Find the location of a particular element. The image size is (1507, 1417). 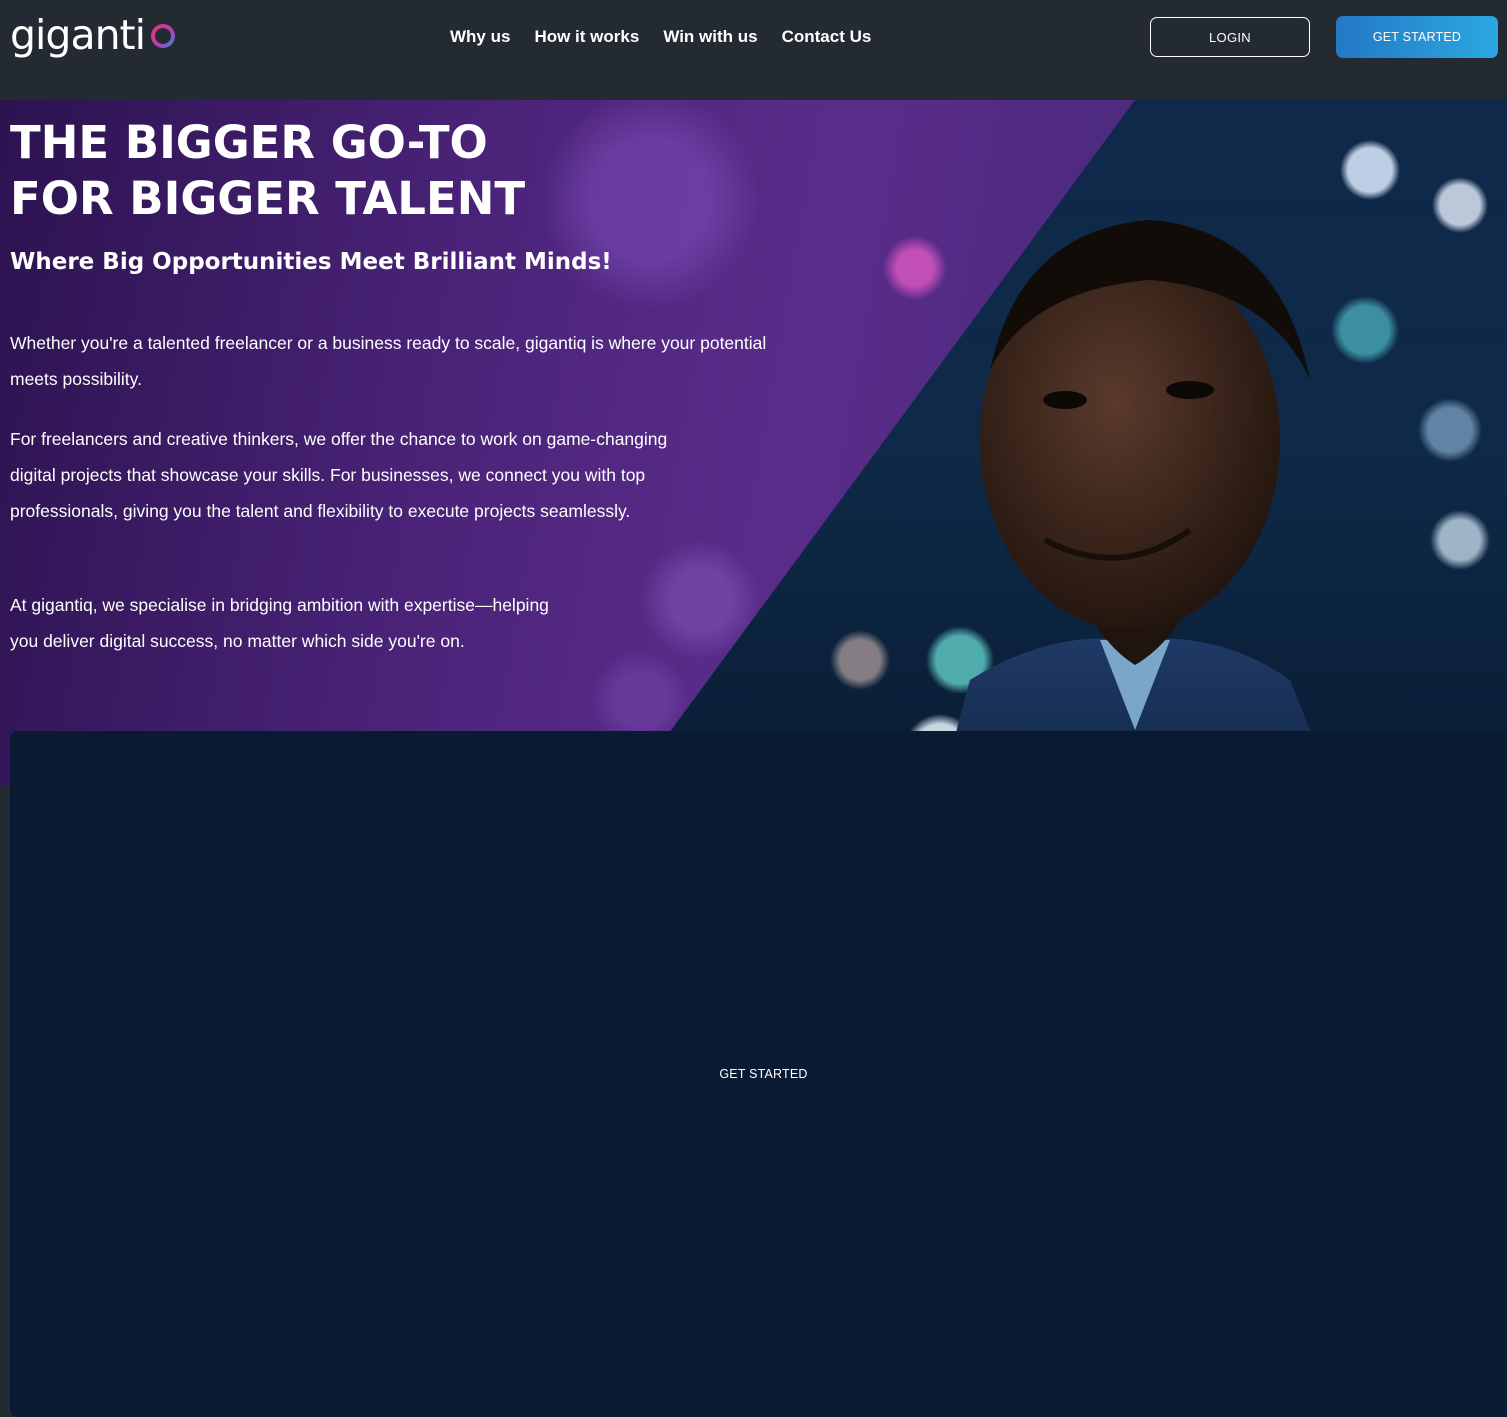

hero-person-illustration is located at coordinates (1137, 503).